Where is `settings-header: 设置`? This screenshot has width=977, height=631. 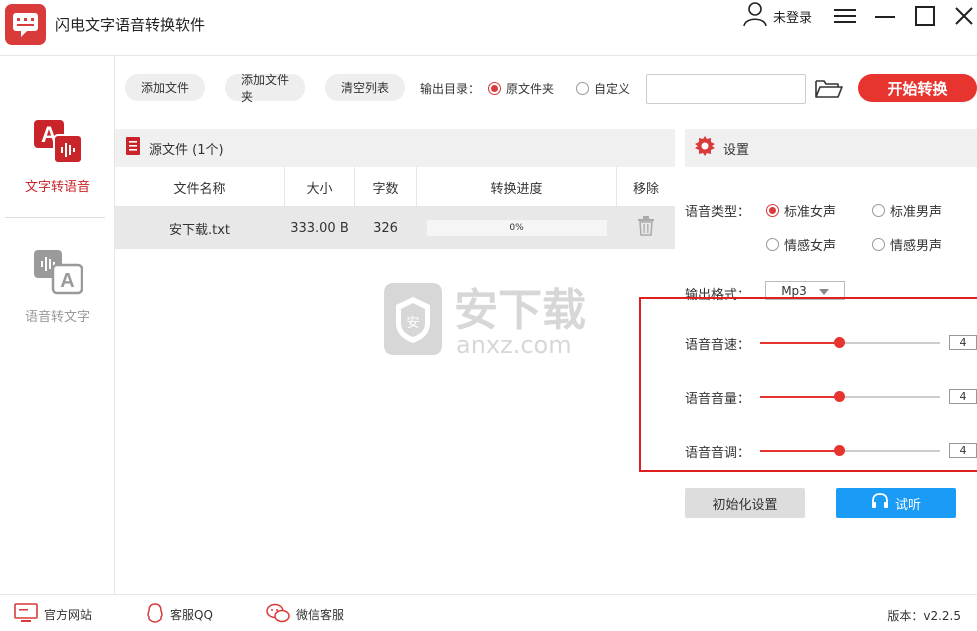
settings-header: 设置 is located at coordinates (831, 148).